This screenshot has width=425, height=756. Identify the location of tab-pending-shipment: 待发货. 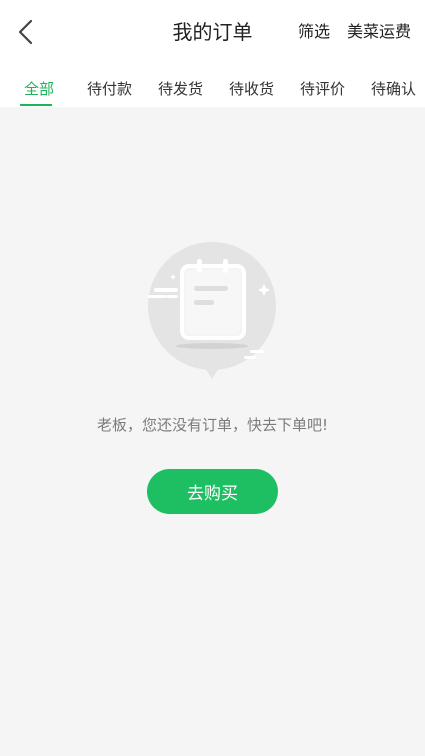
(180, 89).